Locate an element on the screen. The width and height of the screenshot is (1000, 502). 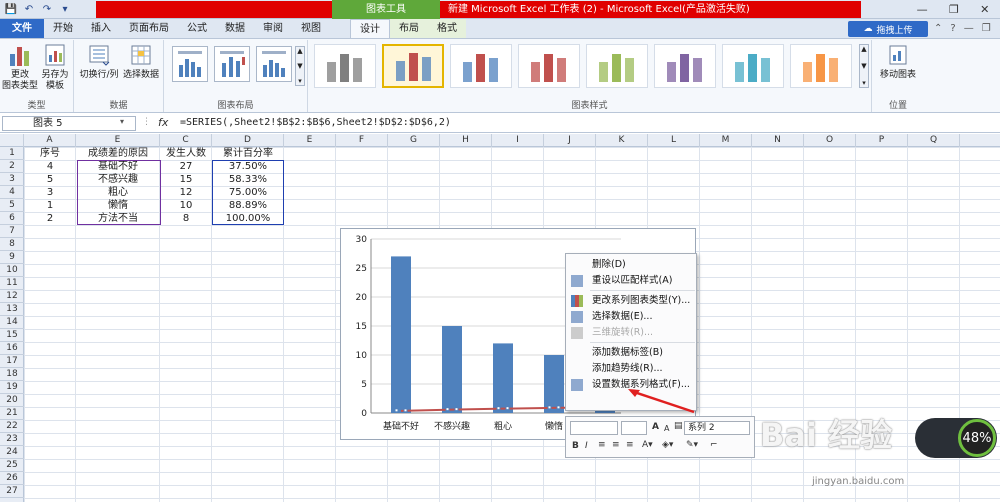
column-header: K is located at coordinates (622, 140).